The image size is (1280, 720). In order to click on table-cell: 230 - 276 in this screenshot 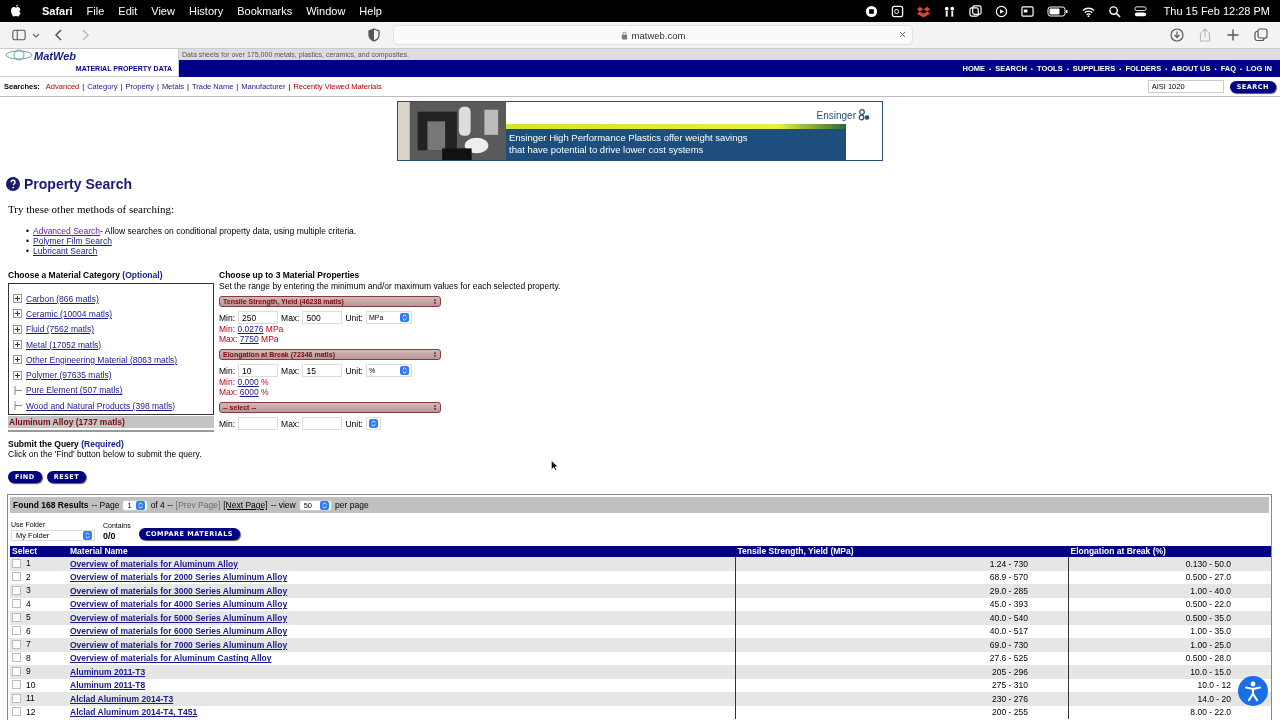, I will do `click(902, 699)`.